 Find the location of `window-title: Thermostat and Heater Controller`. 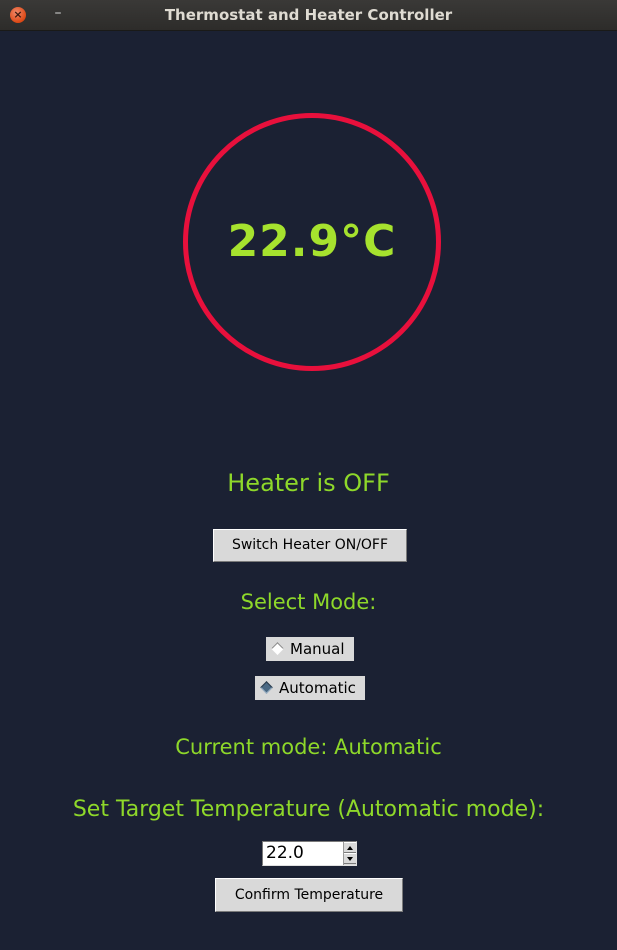

window-title: Thermostat and Heater Controller is located at coordinates (308, 15).